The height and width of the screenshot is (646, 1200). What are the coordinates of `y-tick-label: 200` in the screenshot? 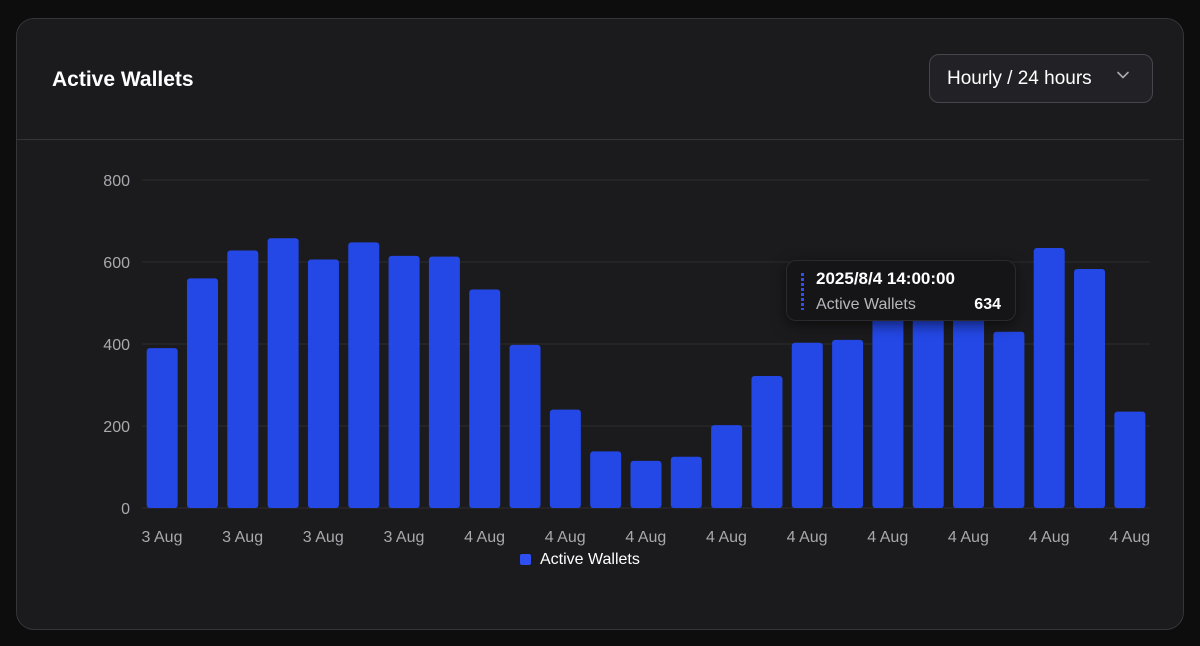 It's located at (116, 427).